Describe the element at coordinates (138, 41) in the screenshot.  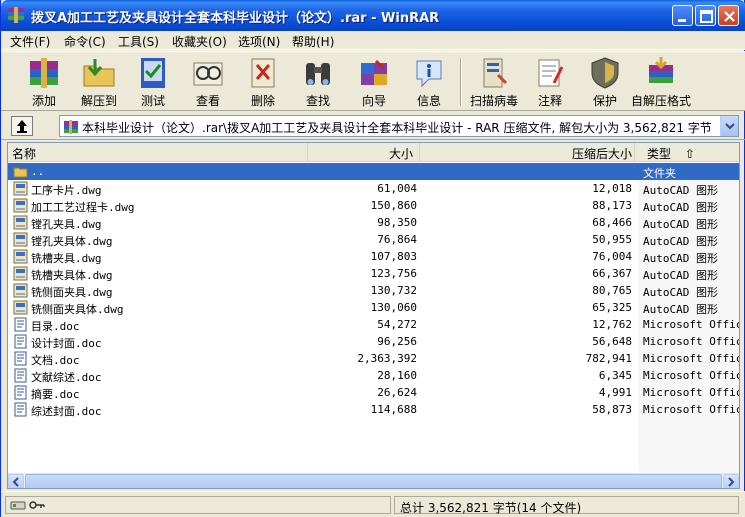
I see `menu-tools: 工具(S)` at that location.